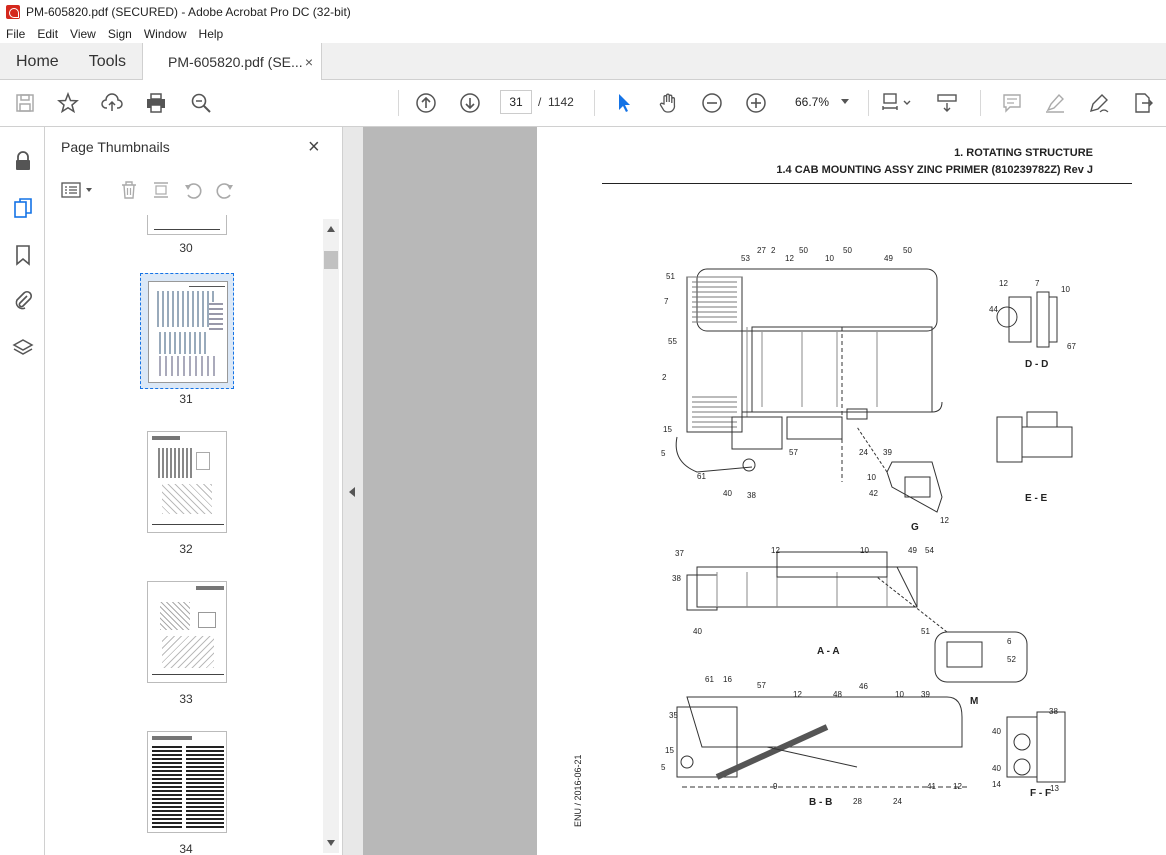 This screenshot has height=855, width=1166. Describe the element at coordinates (331, 260) in the screenshot. I see `scrollbar-thumb` at that location.